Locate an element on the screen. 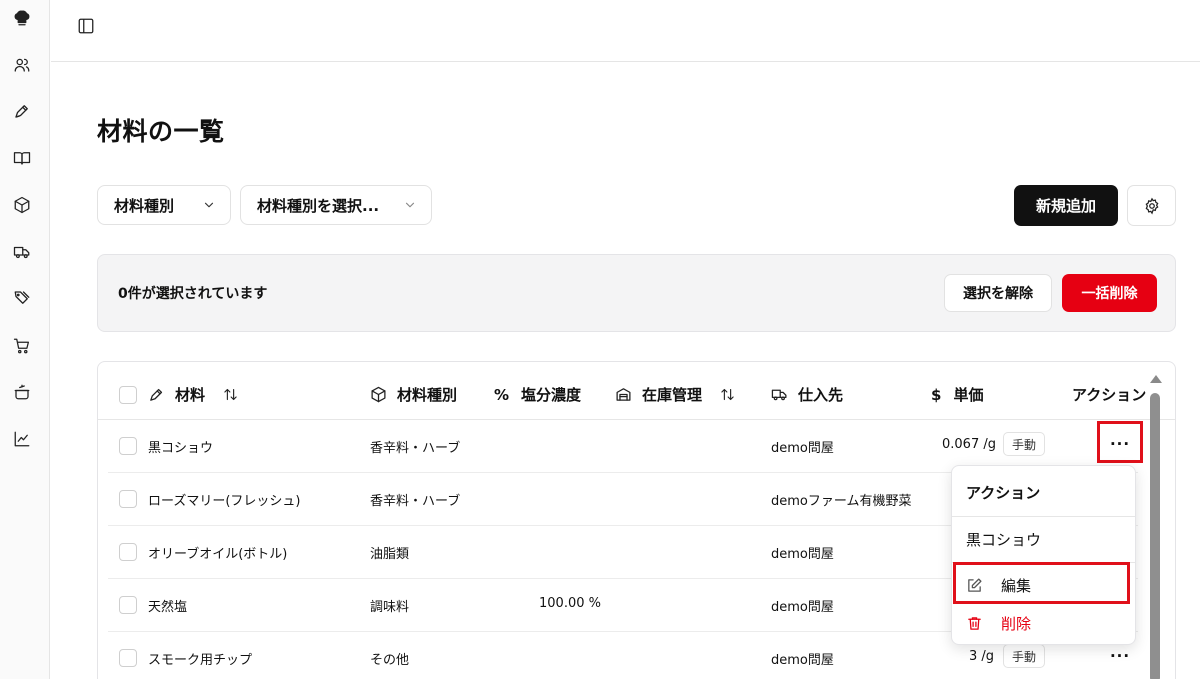  sidebar is located at coordinates (25, 339).